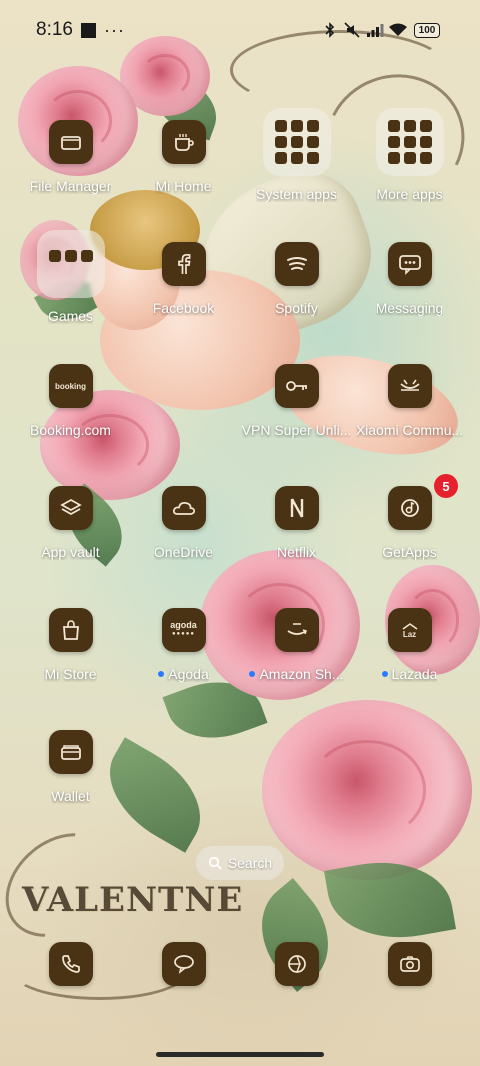  I want to click on booking-icon: booking, so click(70, 386).